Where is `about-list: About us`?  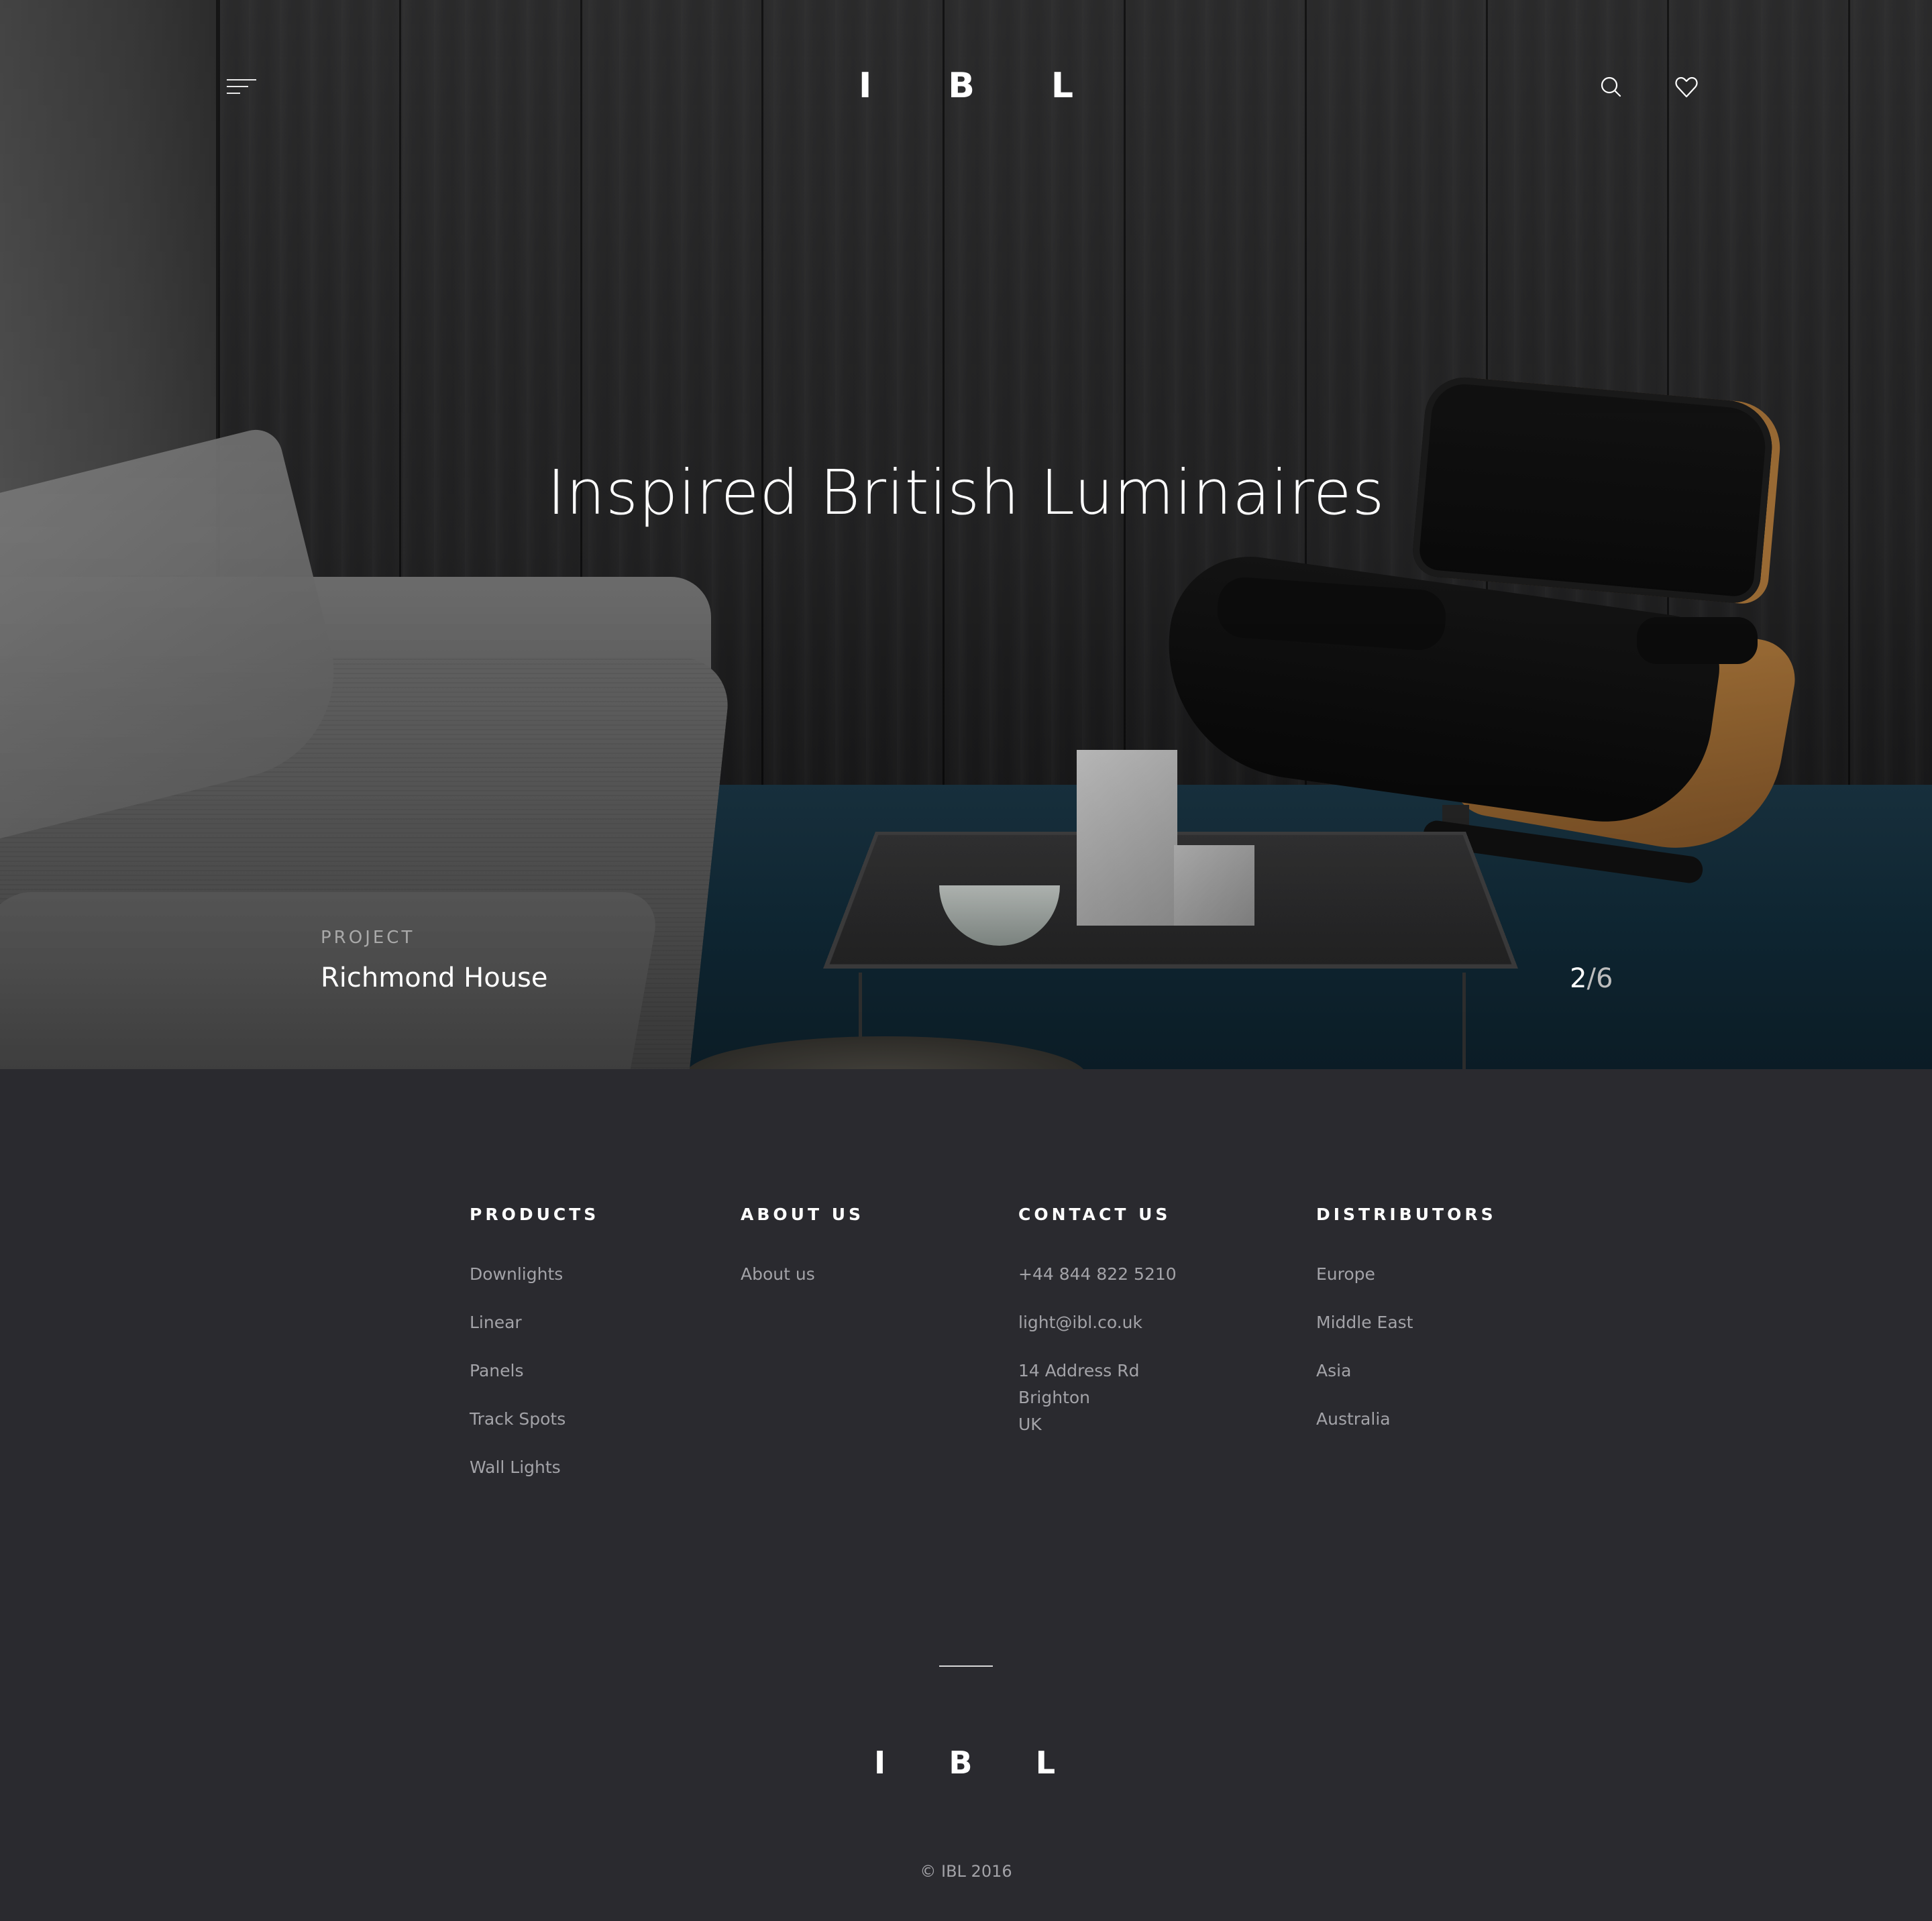
about-list: About us is located at coordinates (802, 1274).